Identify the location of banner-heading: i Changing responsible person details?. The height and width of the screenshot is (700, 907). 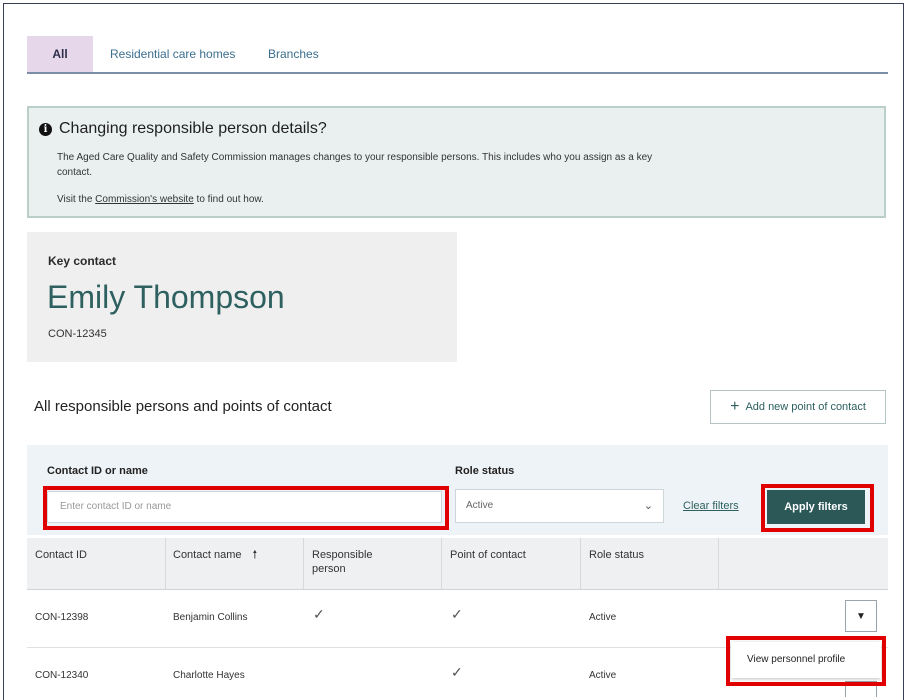
(183, 129).